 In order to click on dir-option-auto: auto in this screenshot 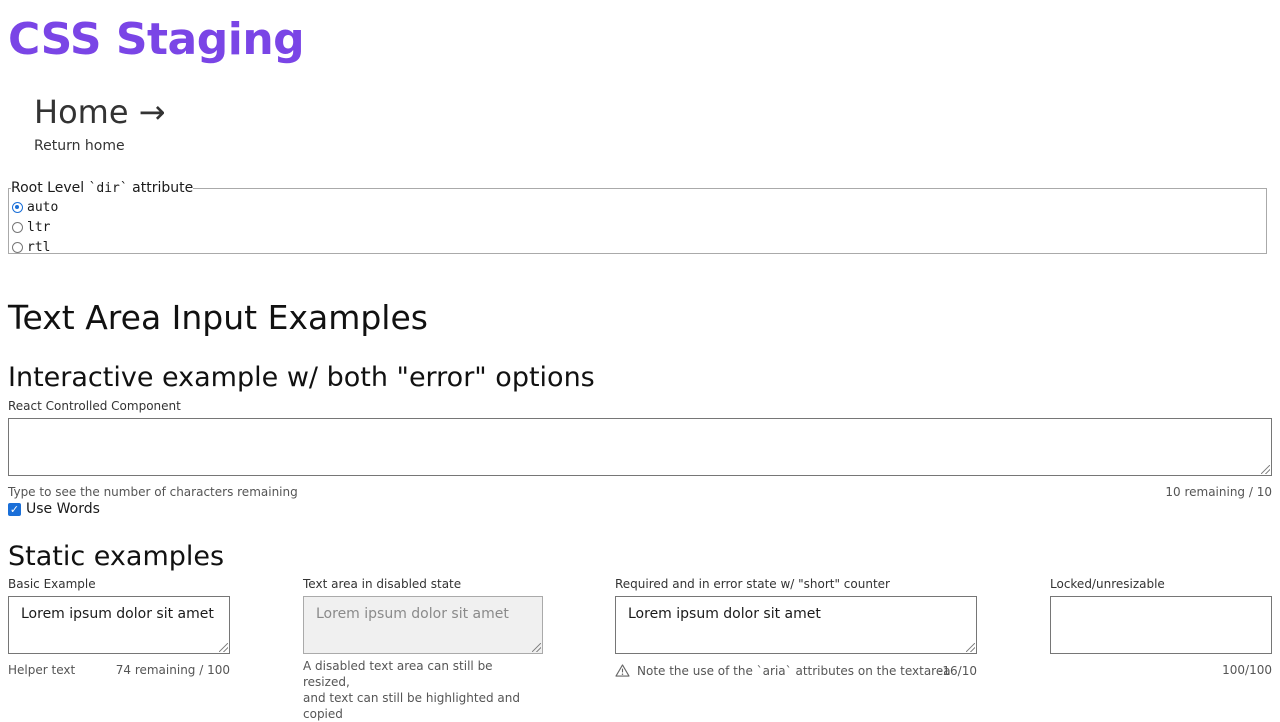, I will do `click(637, 207)`.